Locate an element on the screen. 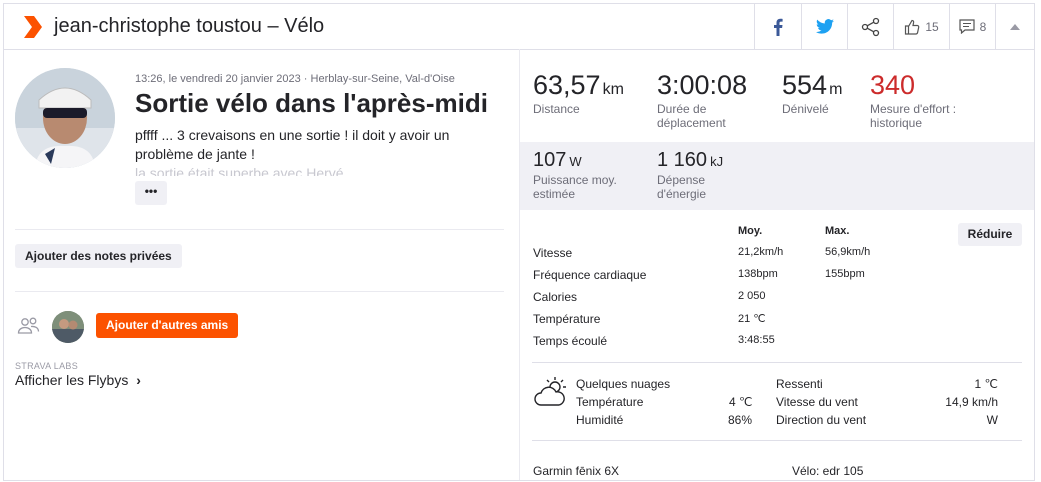  row-avg: 138bpm is located at coordinates (758, 274).